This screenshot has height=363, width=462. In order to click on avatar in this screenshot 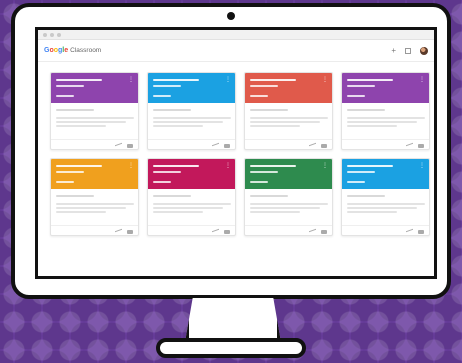, I will do `click(424, 50)`.